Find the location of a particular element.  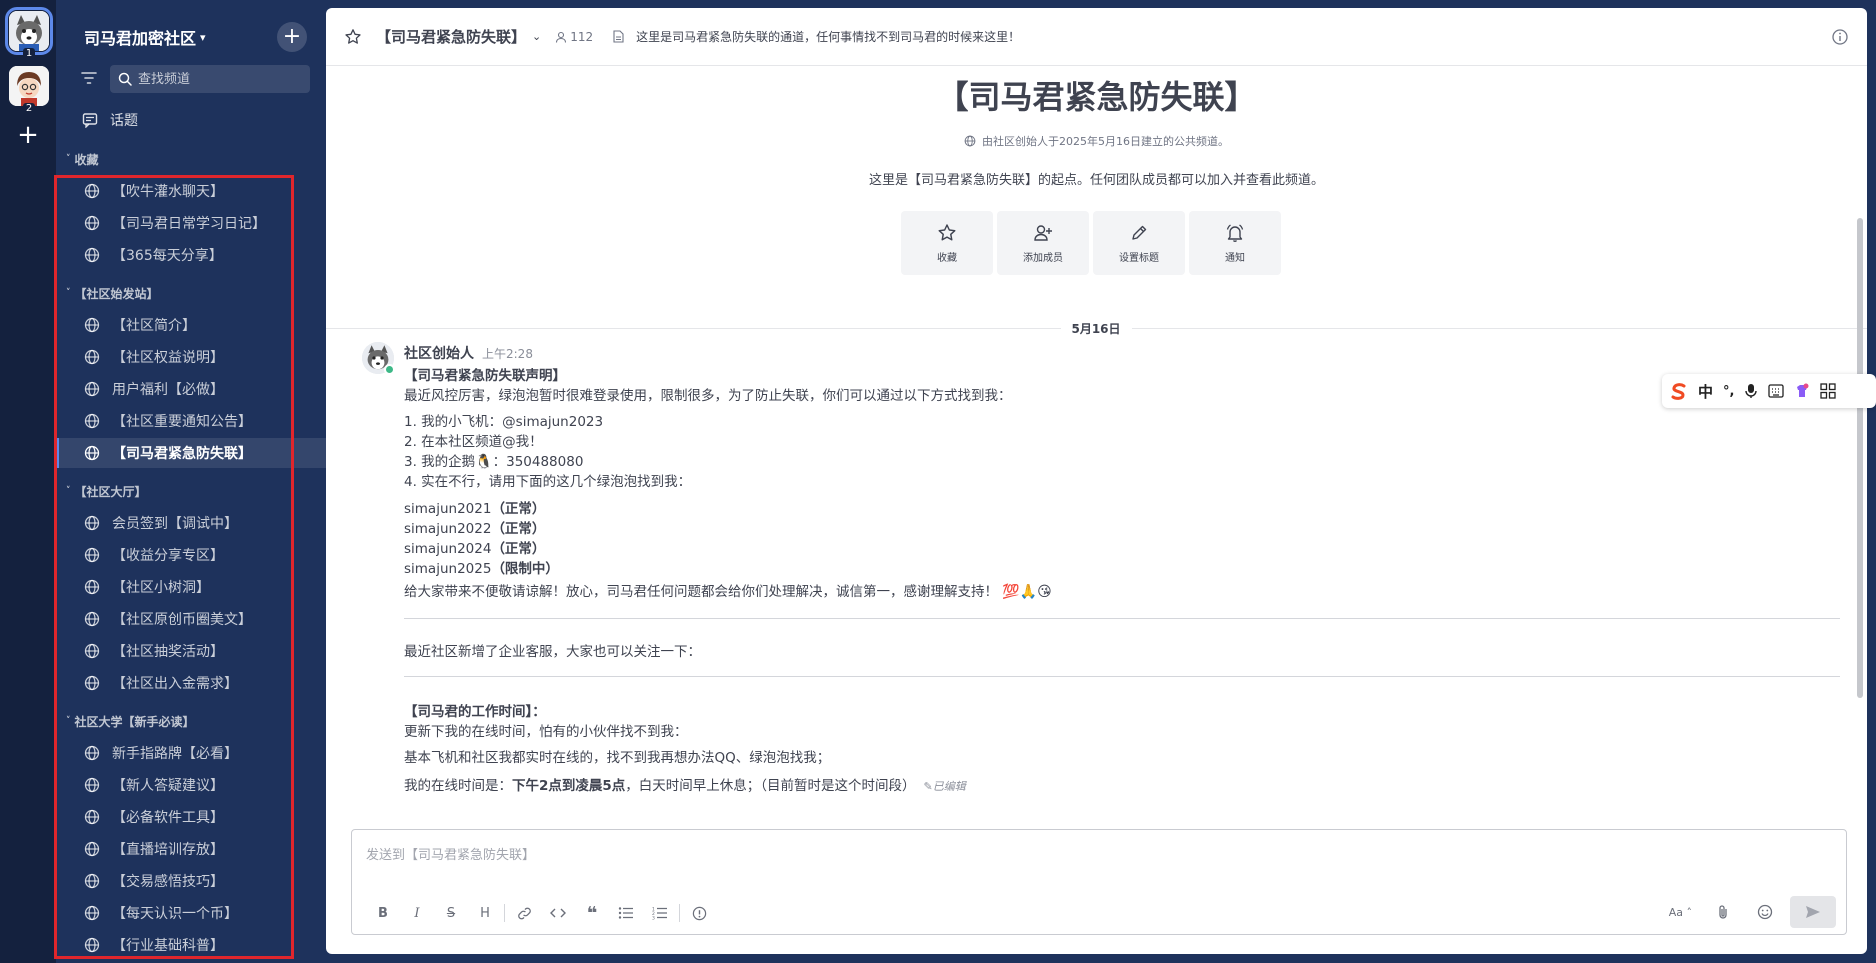

sidebar-channel: 【社区小树洞】 is located at coordinates (191, 587).